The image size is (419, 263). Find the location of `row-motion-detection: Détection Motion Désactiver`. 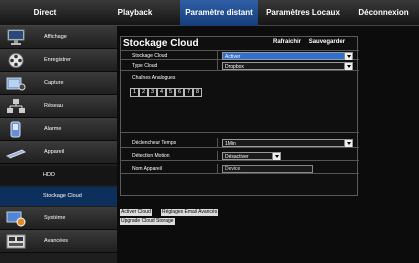

row-motion-detection: Détection Motion Désactiver is located at coordinates (240, 156).